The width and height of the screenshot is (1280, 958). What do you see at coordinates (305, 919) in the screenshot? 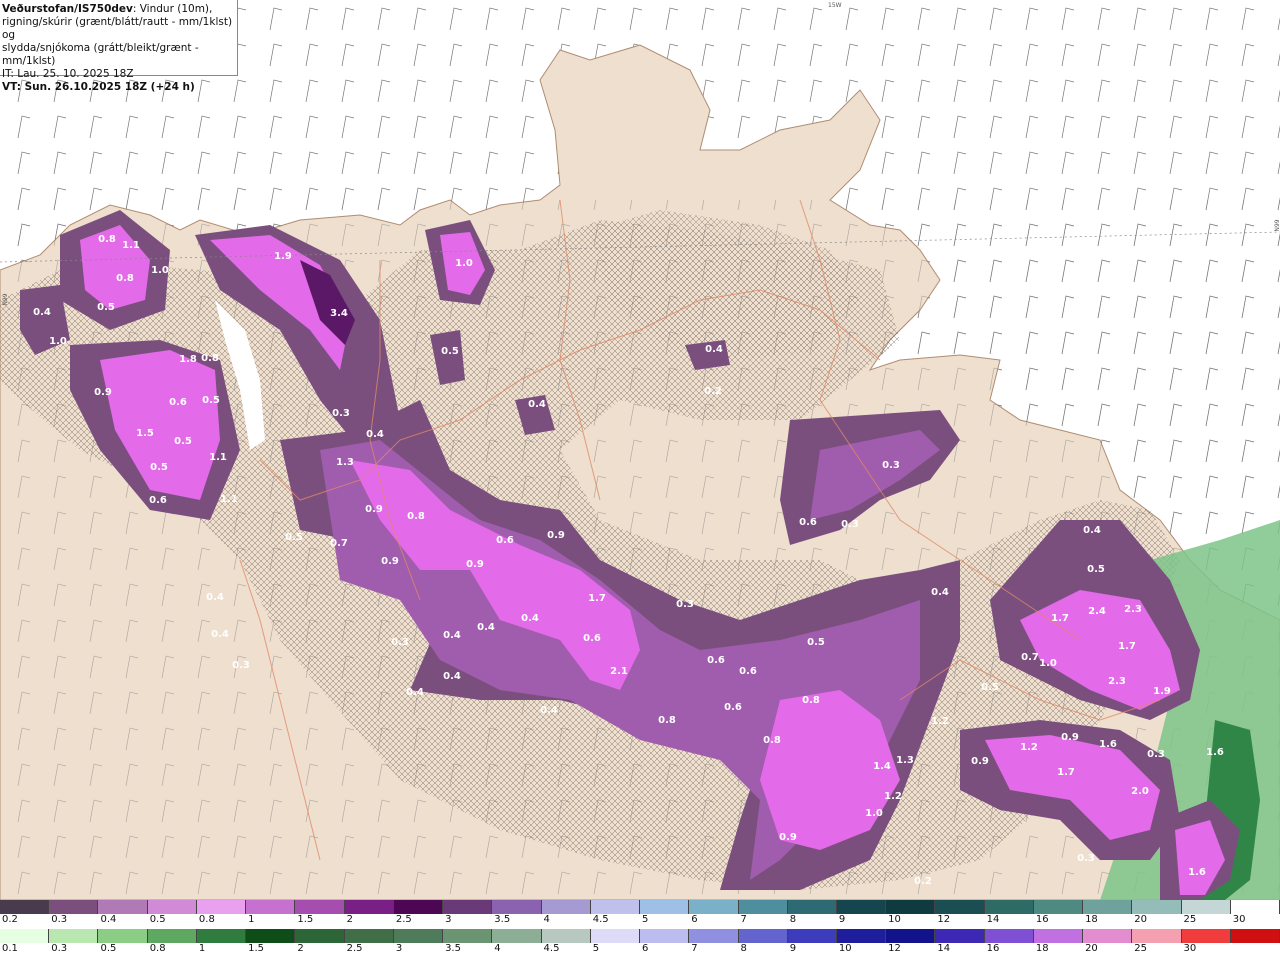
I see `colorbar-tick-label: 1.5` at bounding box center [305, 919].